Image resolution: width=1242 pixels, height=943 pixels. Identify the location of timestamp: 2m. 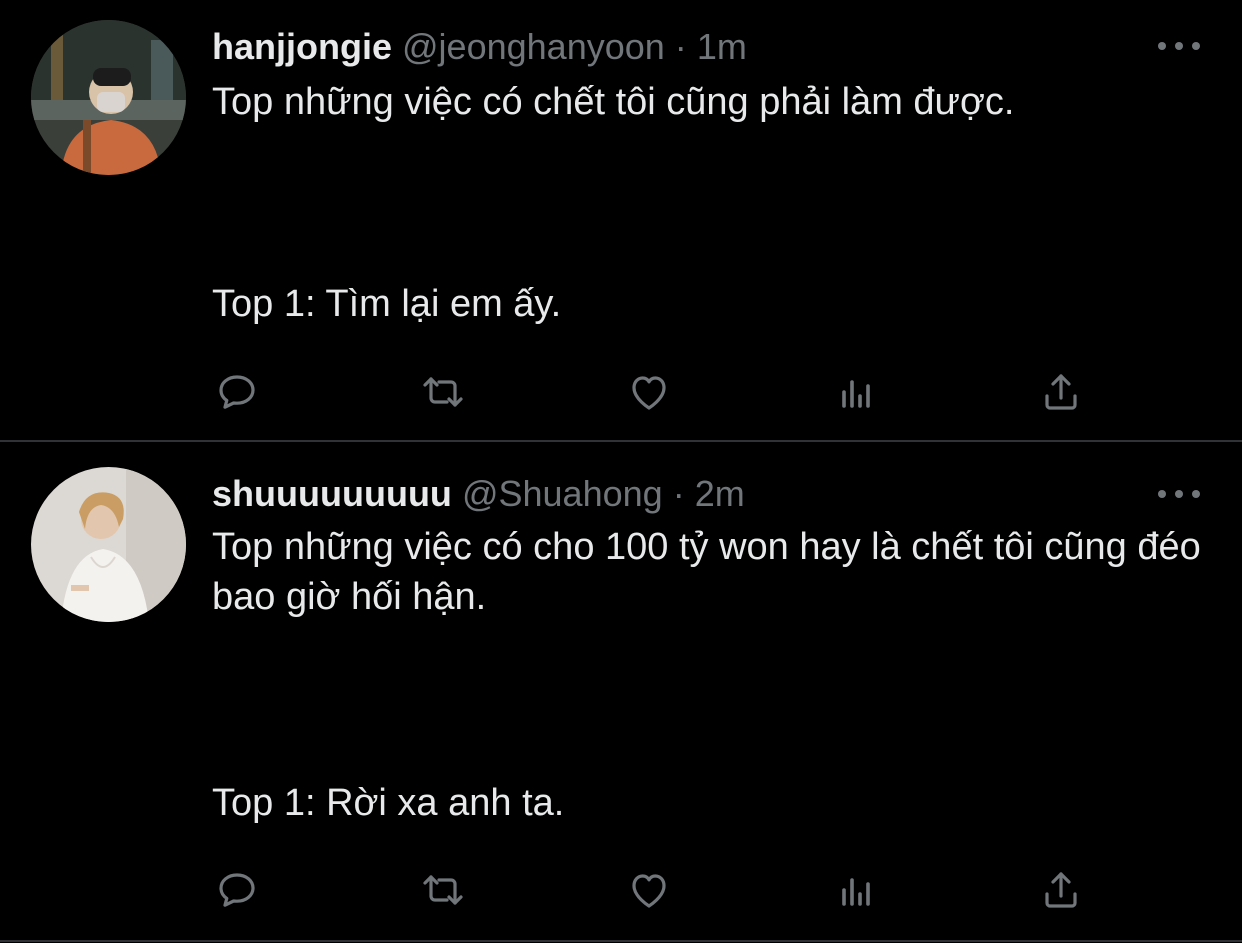
(720, 493).